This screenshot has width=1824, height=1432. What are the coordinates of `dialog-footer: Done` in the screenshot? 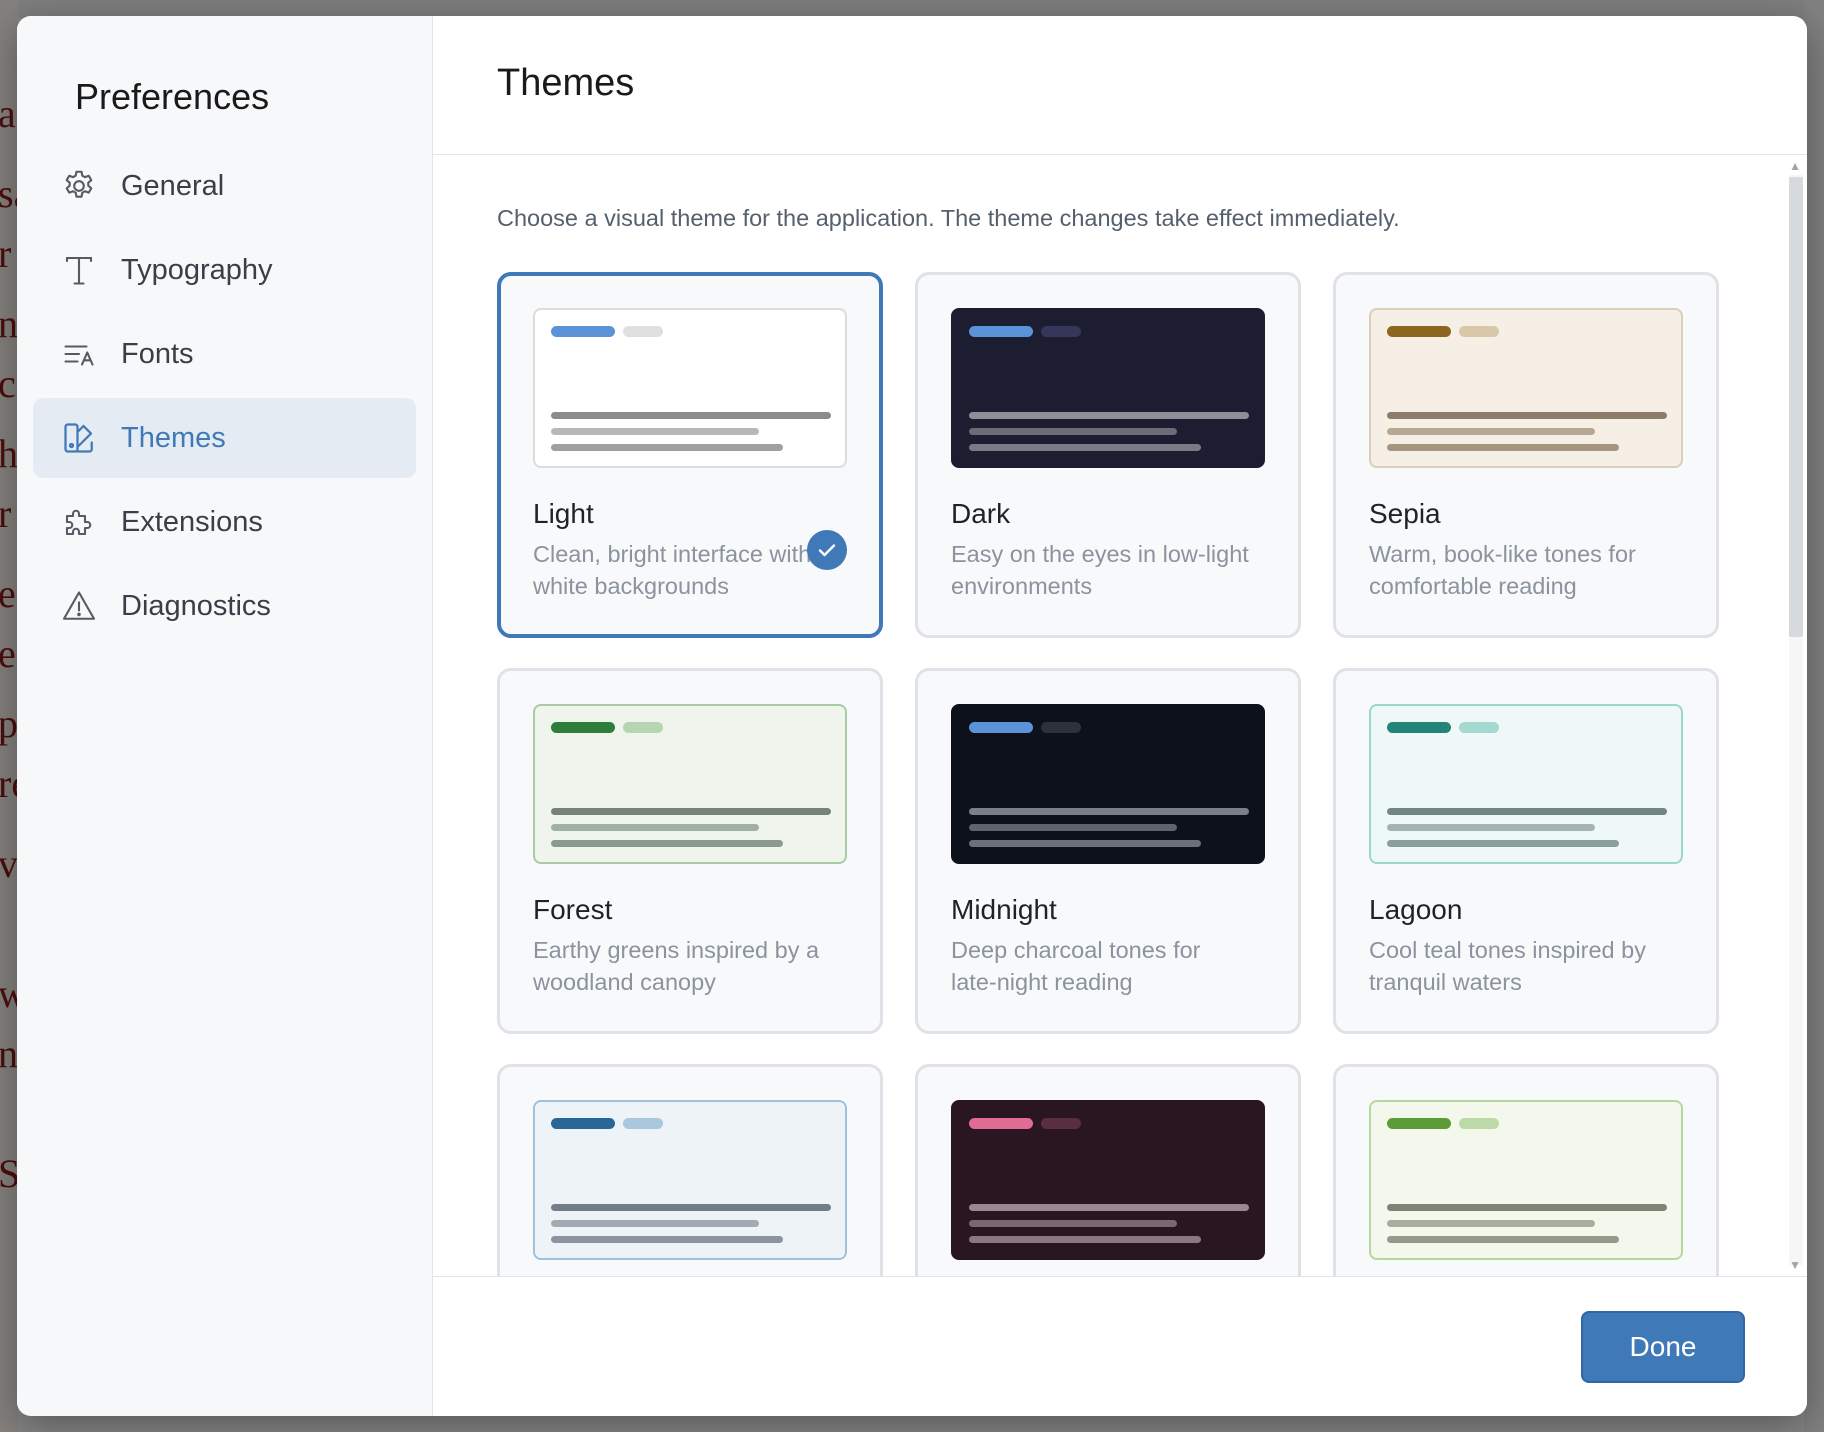 It's located at (1120, 1346).